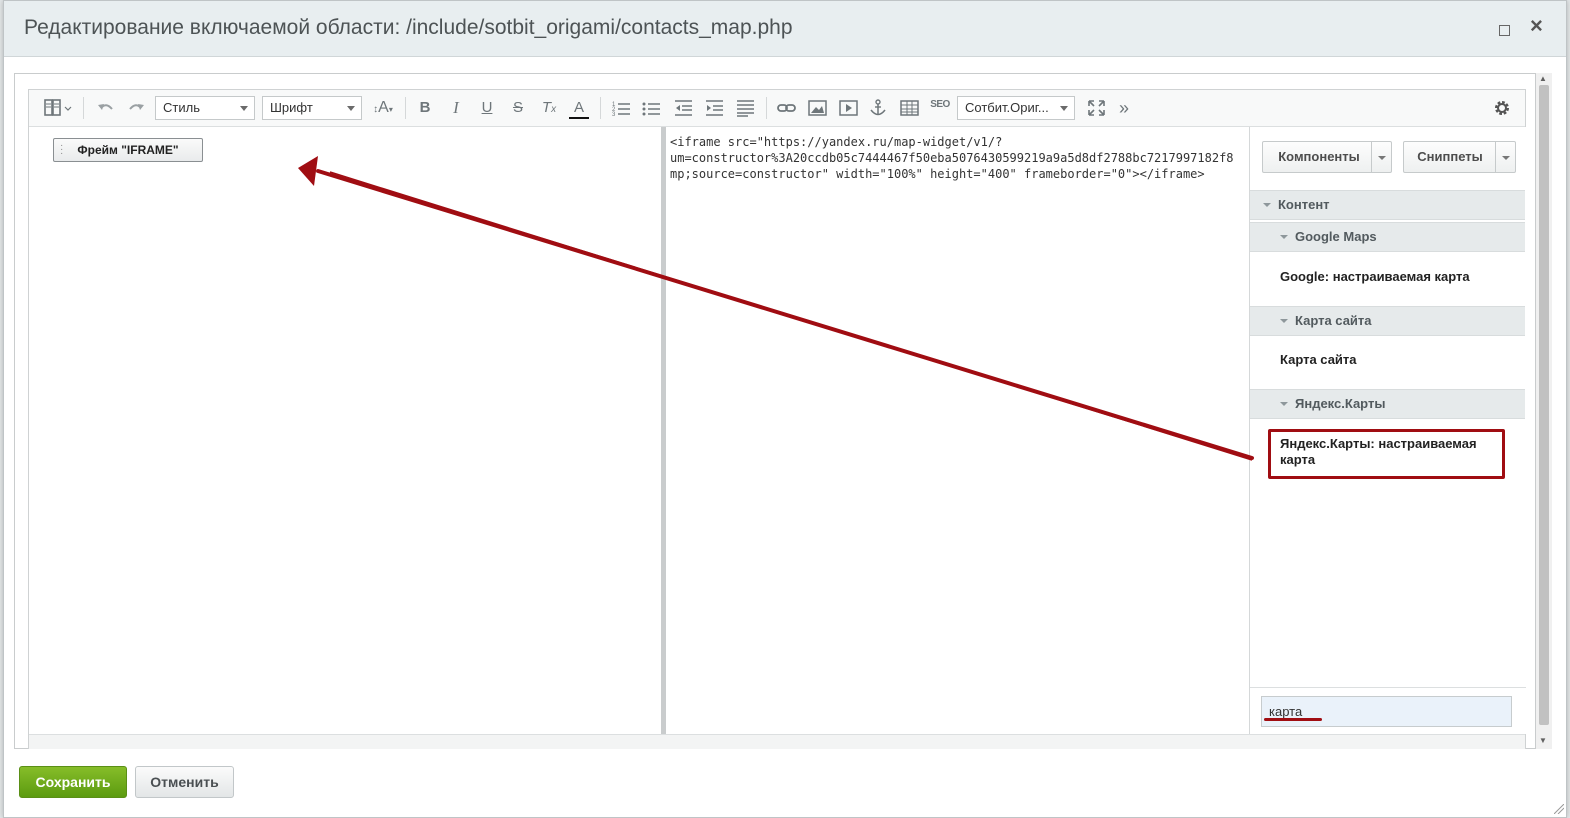 The image size is (1570, 818). I want to click on iframe-placeholder-label: Фрейм "IFRAME", so click(128, 150).